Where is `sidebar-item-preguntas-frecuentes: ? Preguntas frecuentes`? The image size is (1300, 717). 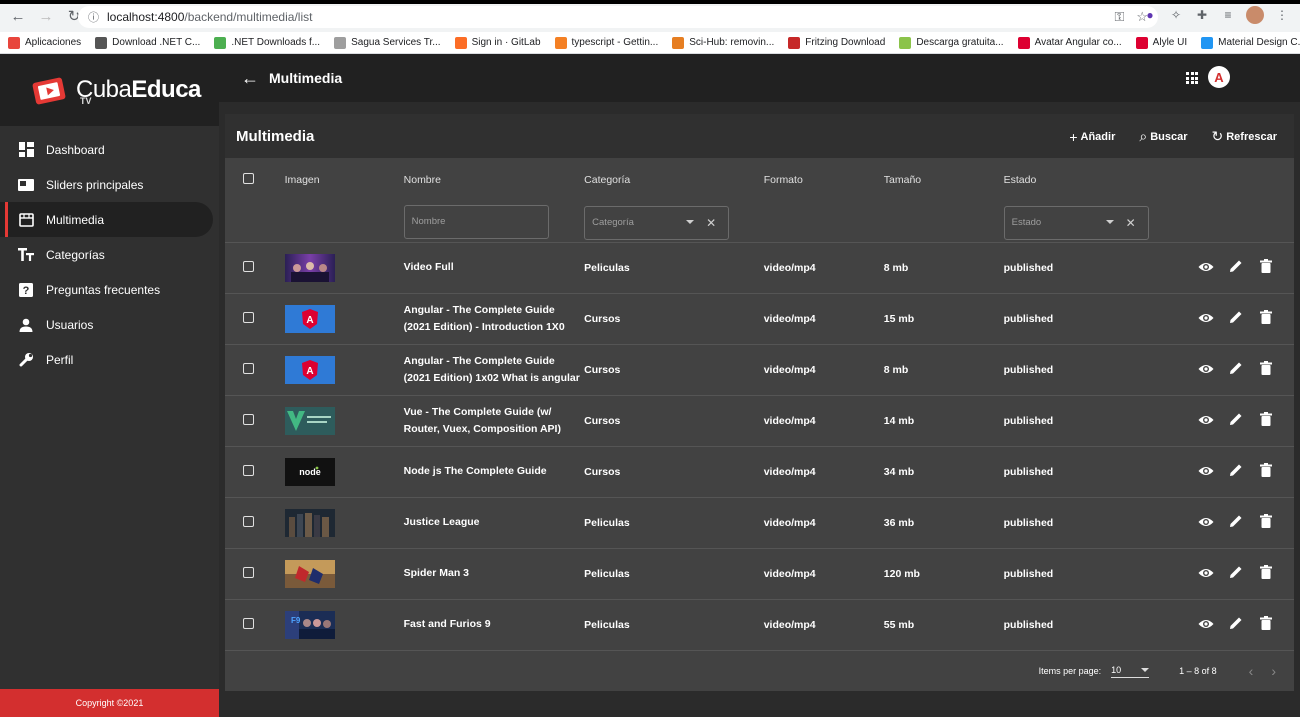 sidebar-item-preguntas-frecuentes: ? Preguntas frecuentes is located at coordinates (106, 289).